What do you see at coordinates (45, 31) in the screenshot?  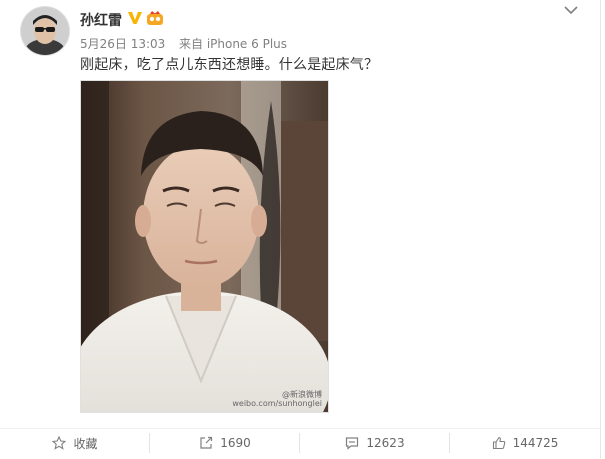 I see `avatar` at bounding box center [45, 31].